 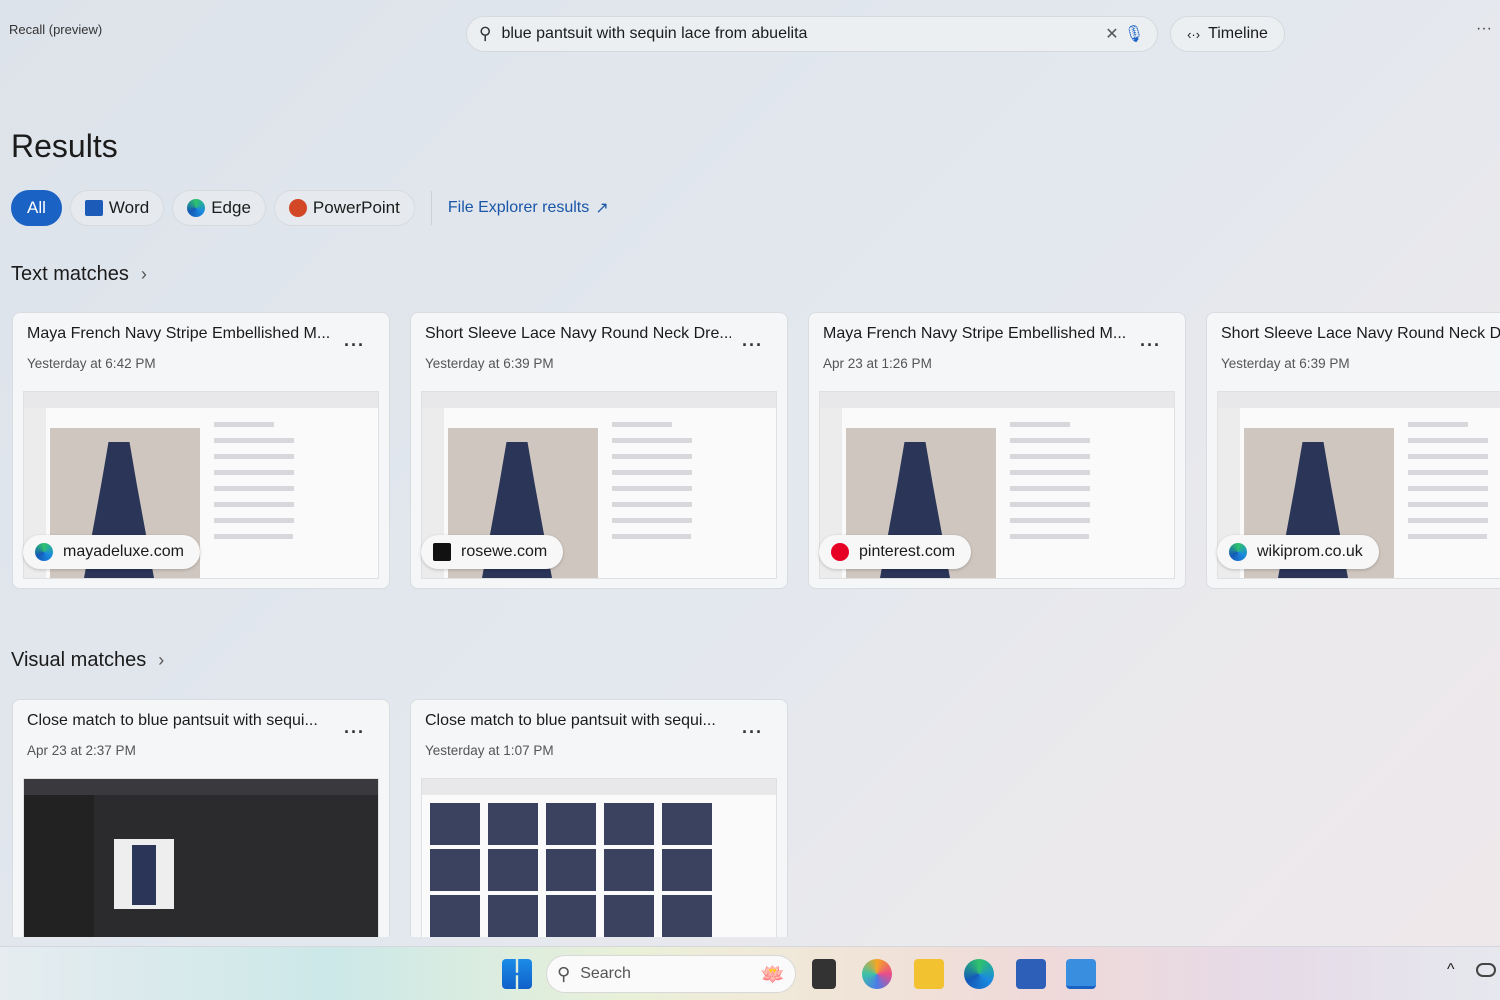 I want to click on timeline-label: Timeline, so click(x=1238, y=33).